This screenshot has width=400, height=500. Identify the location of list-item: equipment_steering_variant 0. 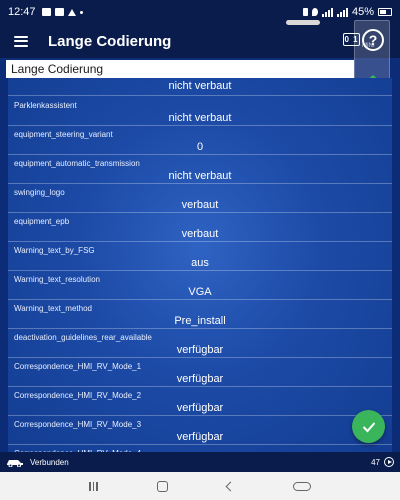
(200, 140).